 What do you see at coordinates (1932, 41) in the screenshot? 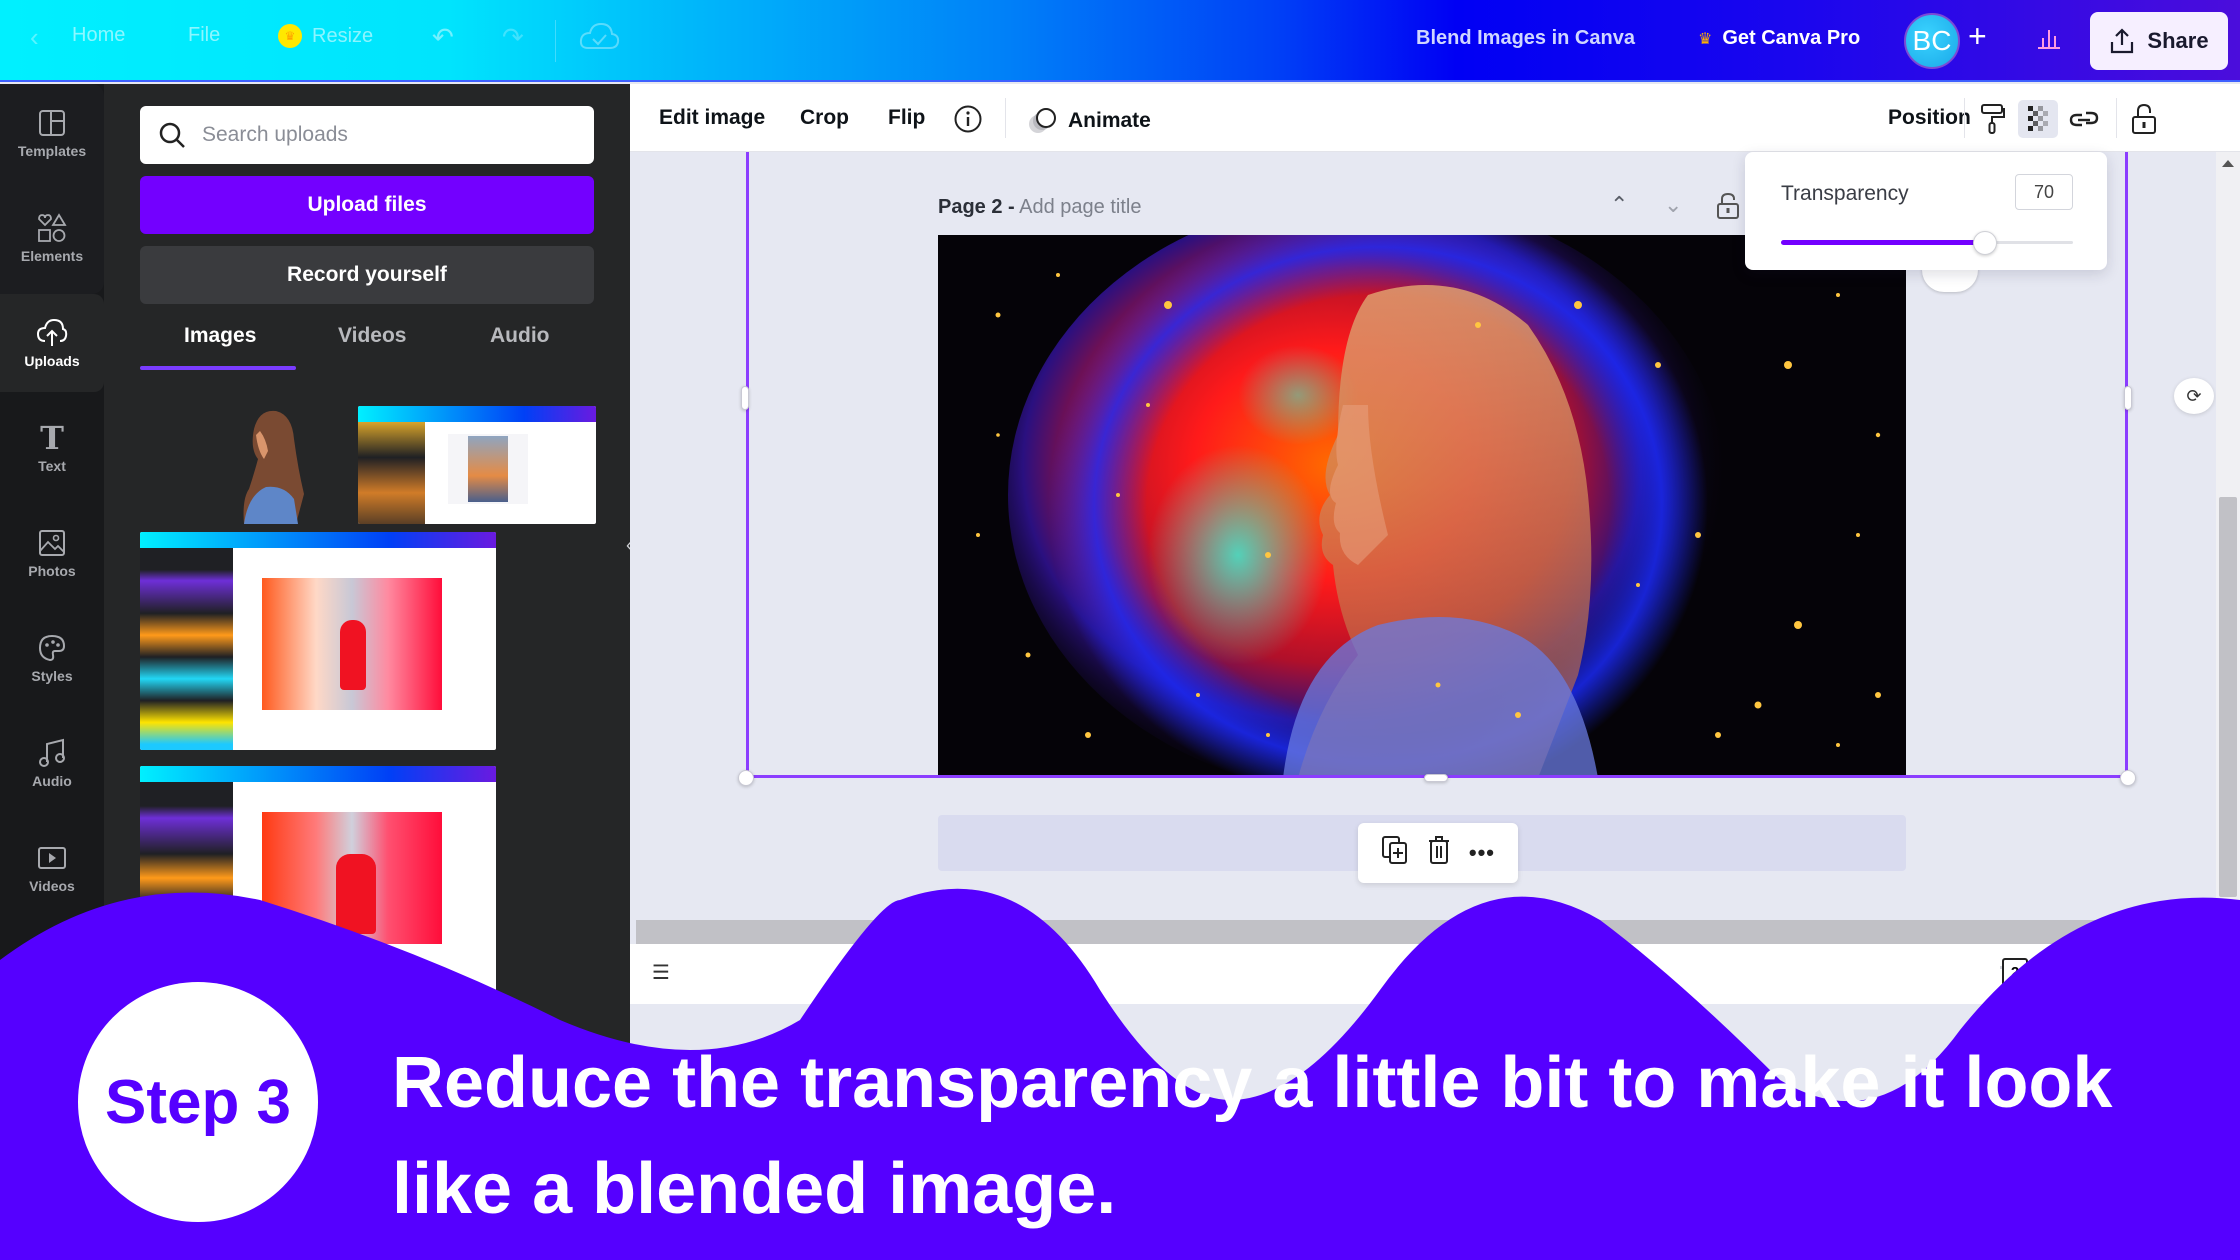
I see `avatar: BC` at bounding box center [1932, 41].